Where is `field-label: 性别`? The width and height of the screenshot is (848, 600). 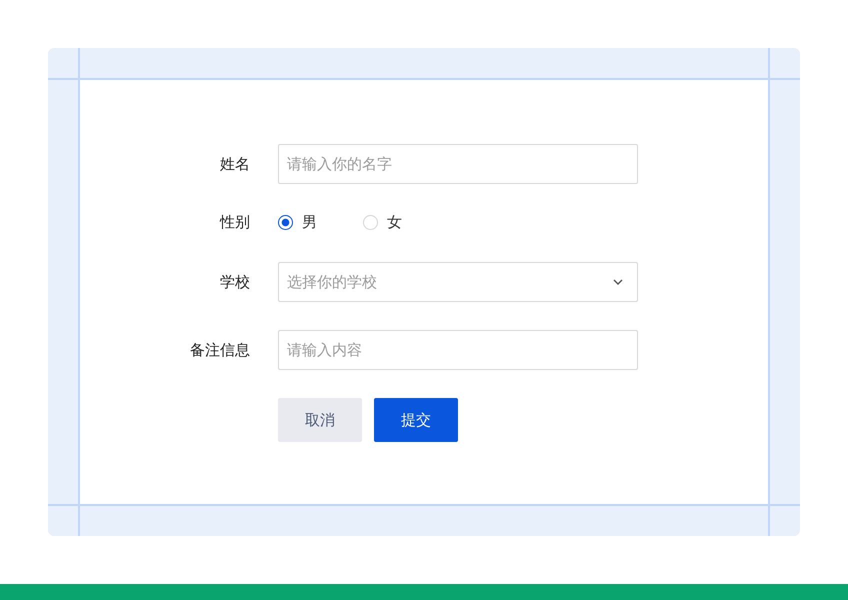 field-label: 性别 is located at coordinates (234, 222).